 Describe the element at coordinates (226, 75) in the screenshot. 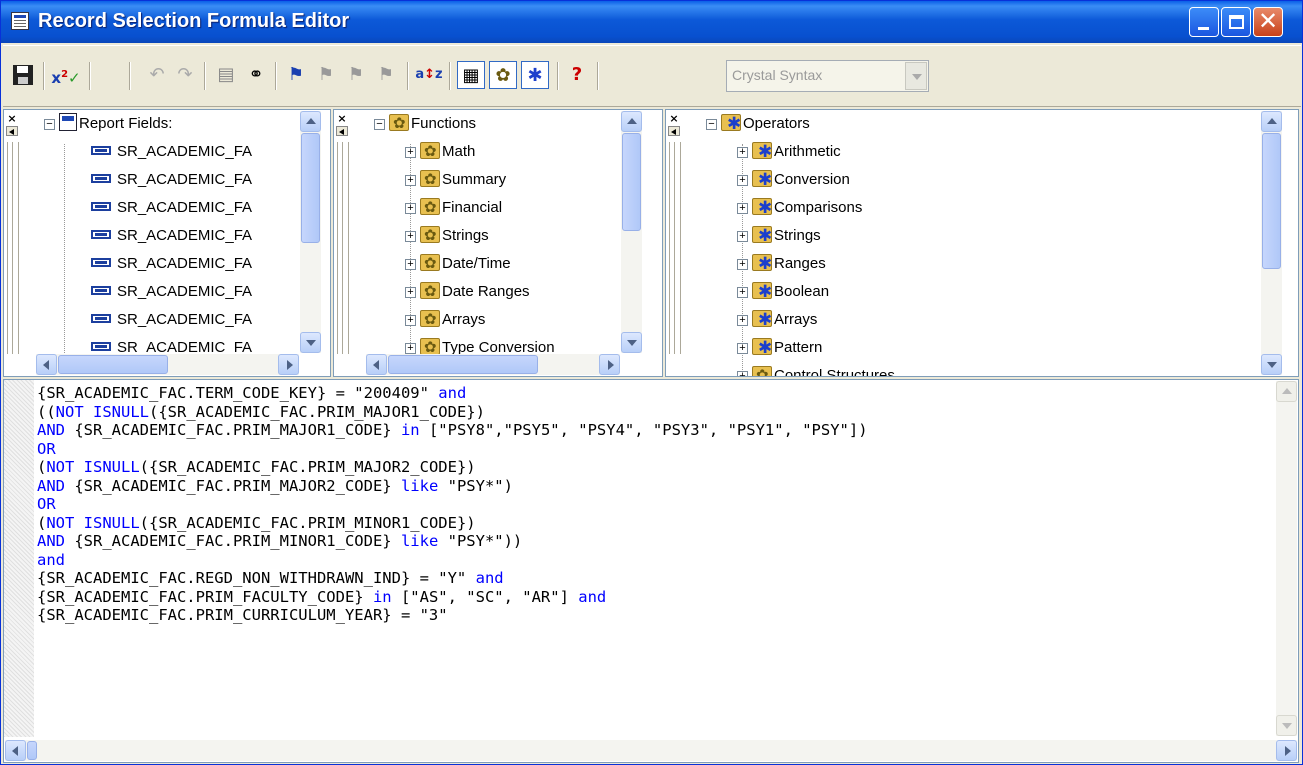

I see `browse-field-data-button: ▤` at that location.